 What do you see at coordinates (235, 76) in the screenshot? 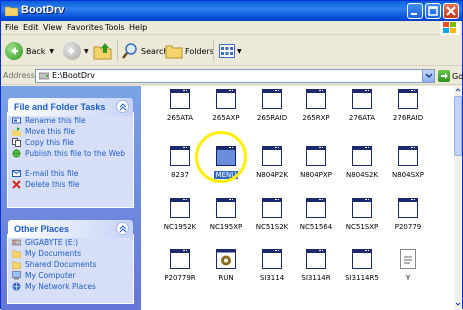
I see `address-input: E:\BootDrv` at bounding box center [235, 76].